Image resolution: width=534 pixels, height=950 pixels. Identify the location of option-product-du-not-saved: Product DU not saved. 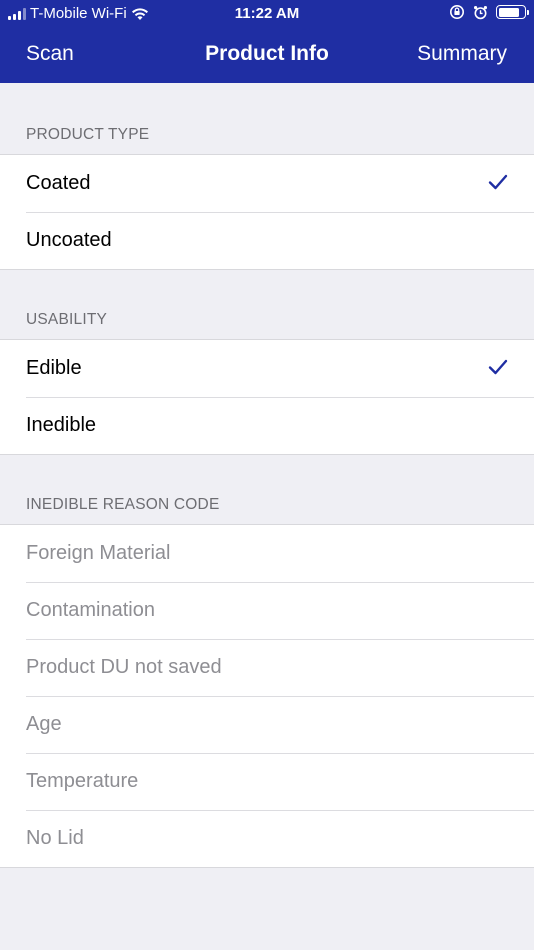
(267, 667).